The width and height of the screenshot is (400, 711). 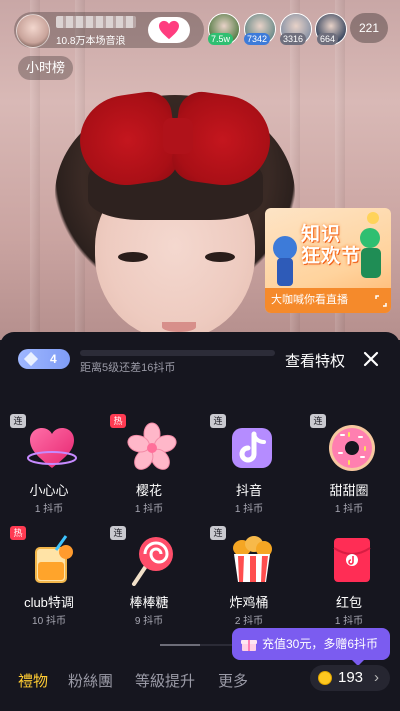 I want to click on sakura-gift-icon, so click(x=152, y=446).